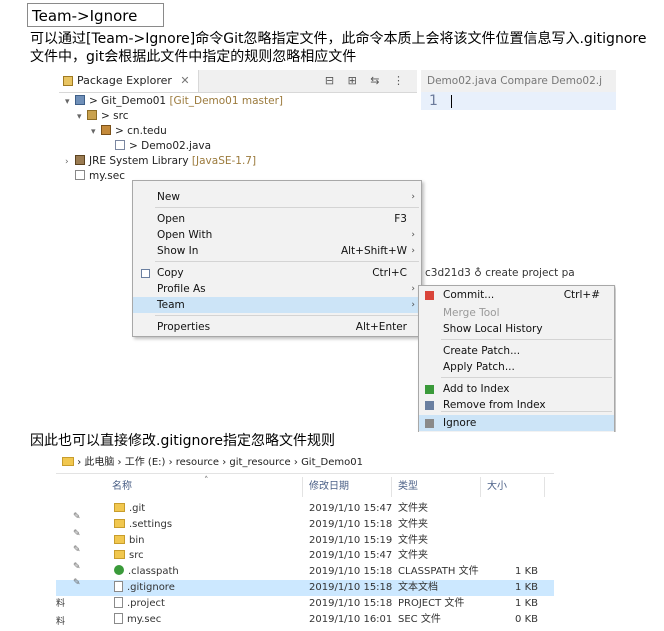  Describe the element at coordinates (429, 423) in the screenshot. I see `ignore-icon` at that location.